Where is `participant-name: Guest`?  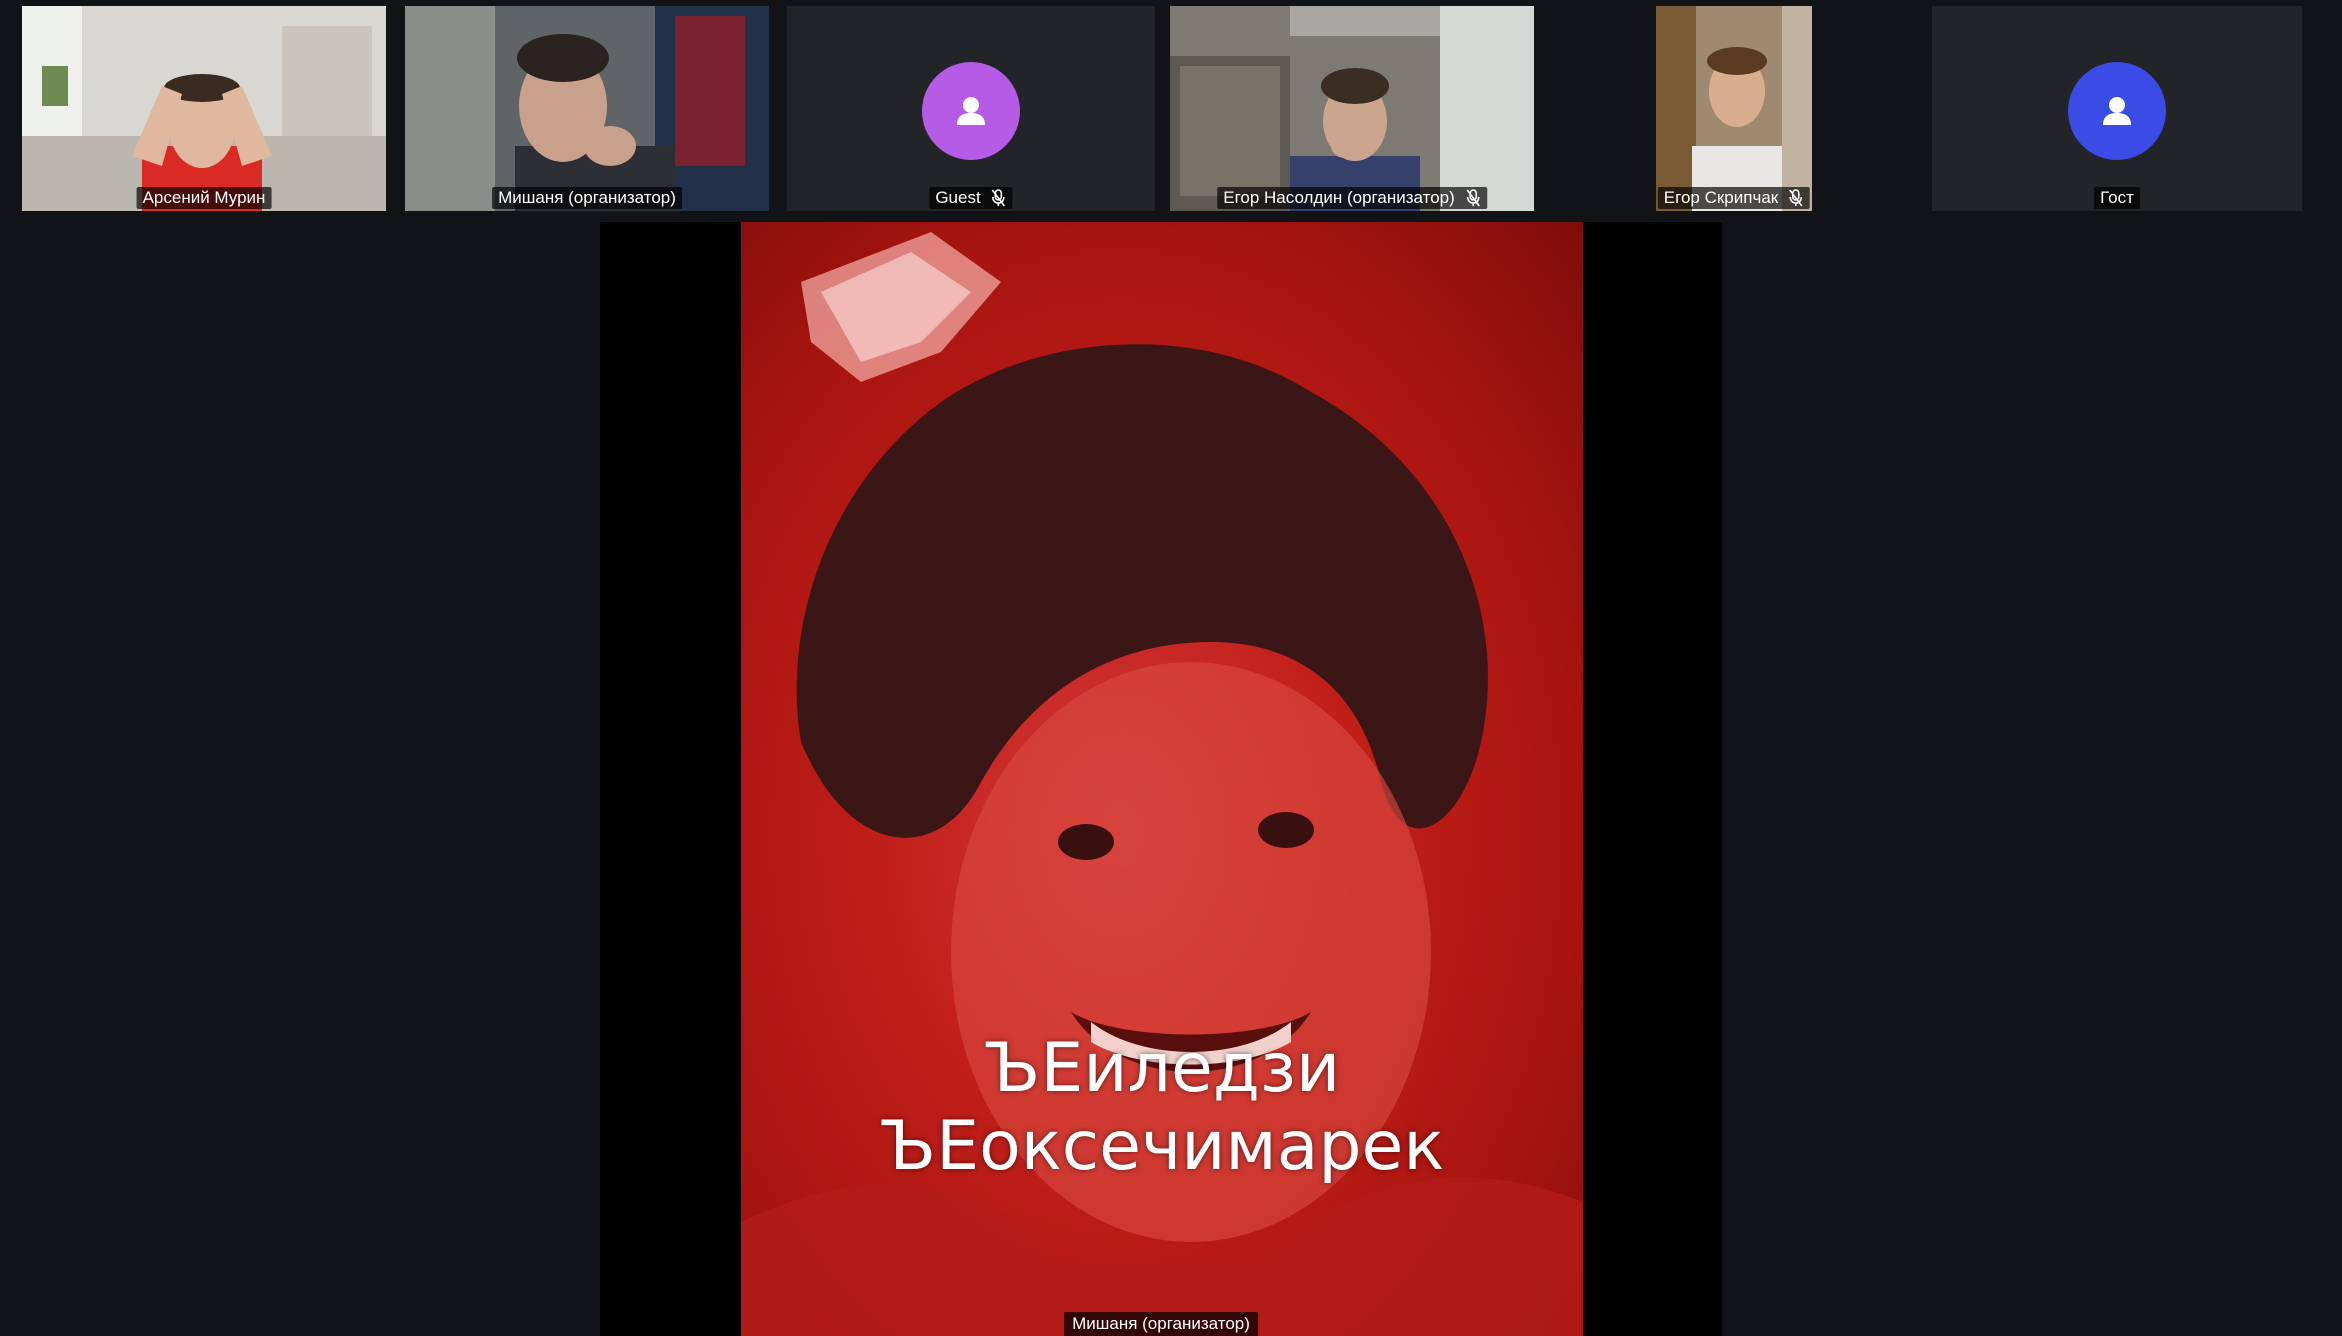 participant-name: Guest is located at coordinates (958, 197).